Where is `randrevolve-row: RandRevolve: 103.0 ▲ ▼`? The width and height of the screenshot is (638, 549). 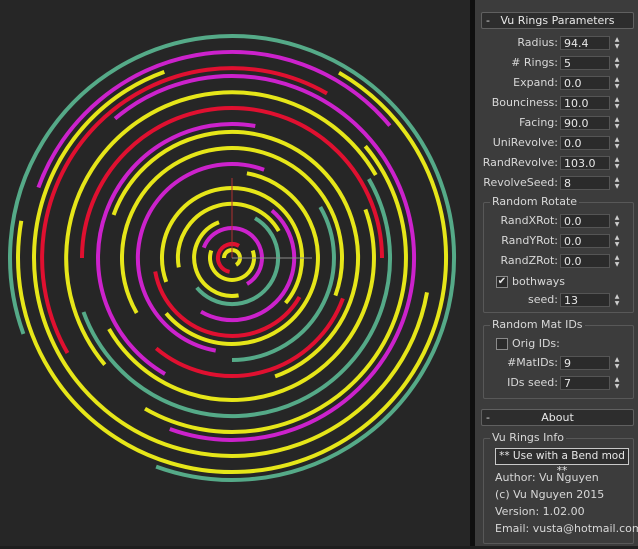 randrevolve-row: RandRevolve: 103.0 ▲ ▼ is located at coordinates (556, 163).